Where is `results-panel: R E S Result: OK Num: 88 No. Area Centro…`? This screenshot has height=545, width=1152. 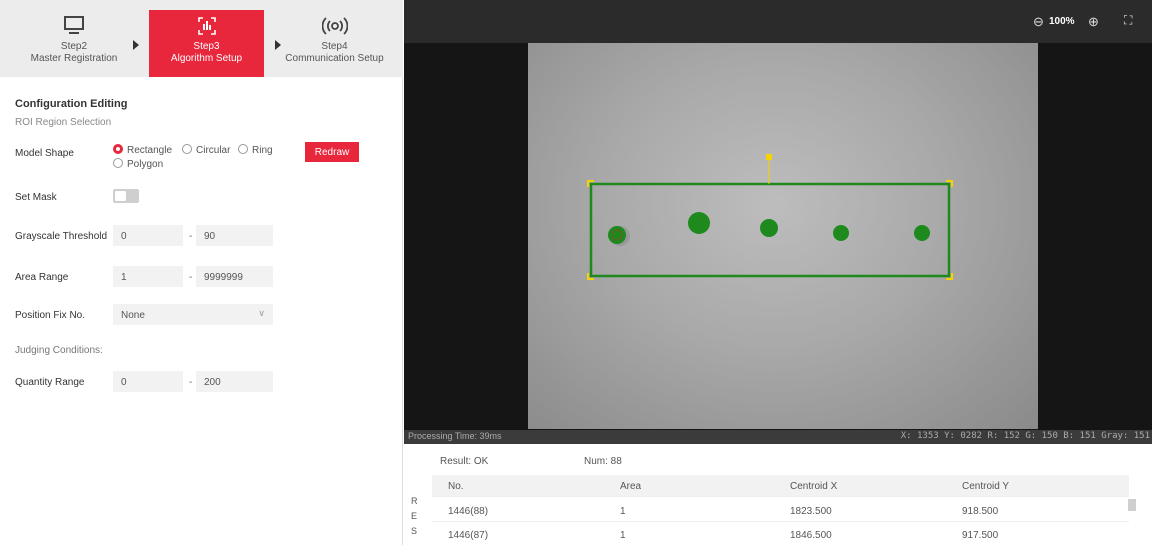 results-panel: R E S Result: OK Num: 88 No. Area Centro… is located at coordinates (778, 494).